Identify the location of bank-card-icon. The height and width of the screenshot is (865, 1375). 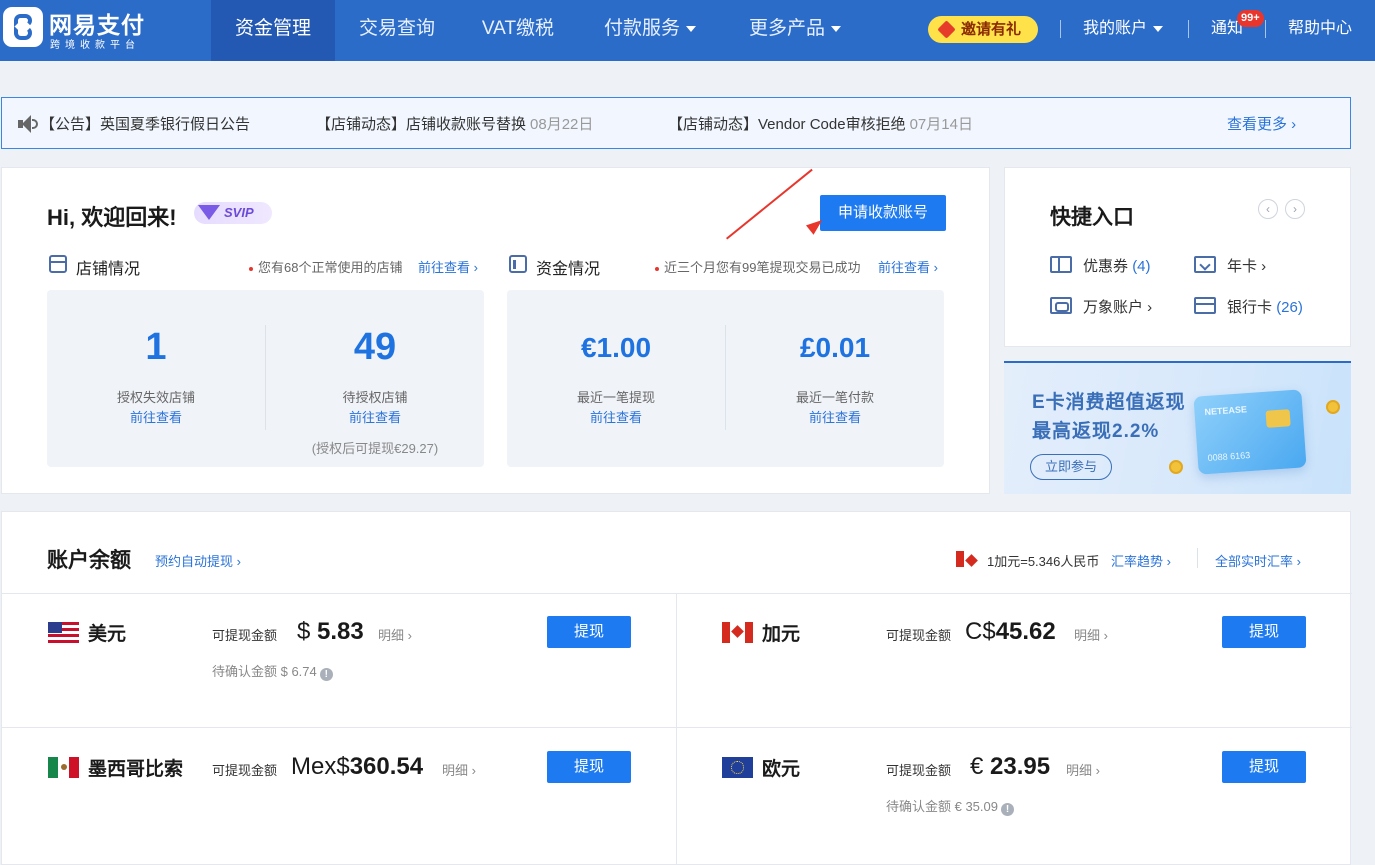
(1205, 305).